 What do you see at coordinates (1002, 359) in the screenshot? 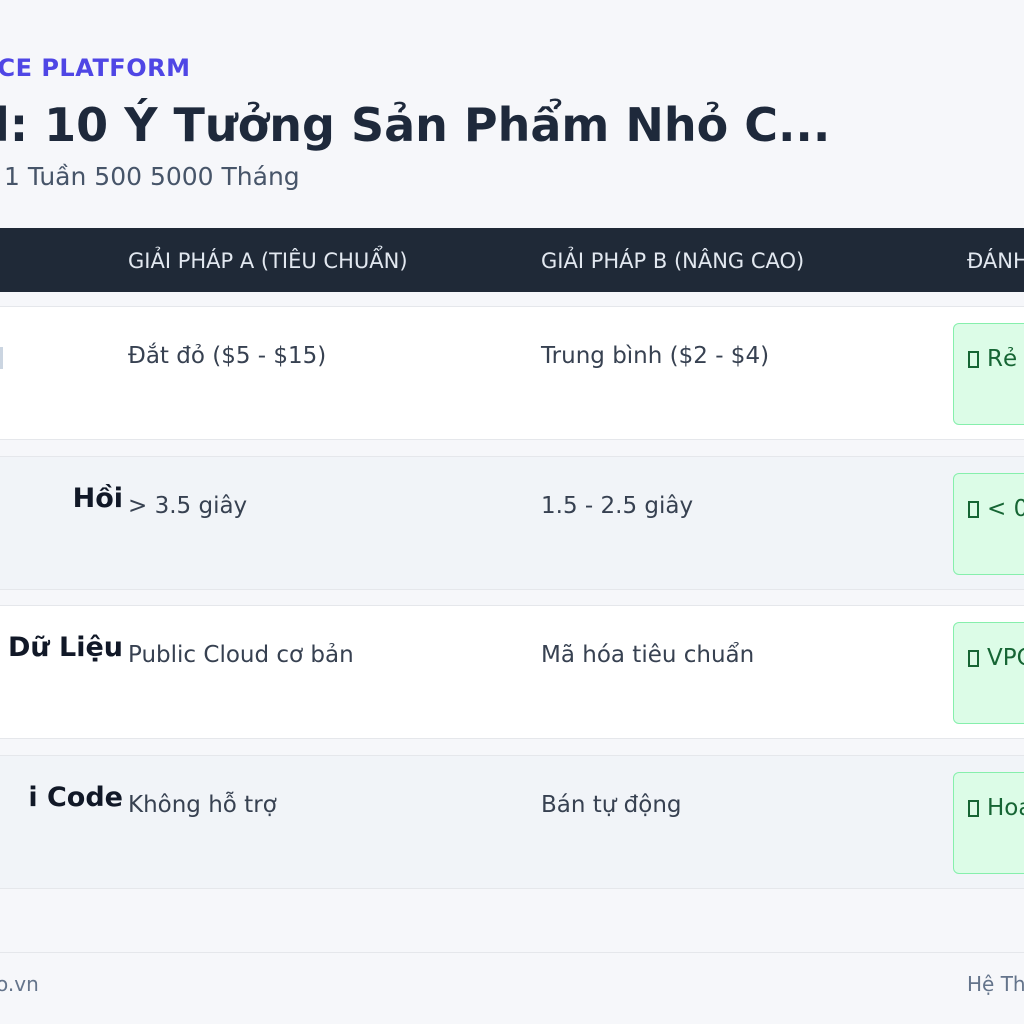
I see `verdict-label: Rẻ` at bounding box center [1002, 359].